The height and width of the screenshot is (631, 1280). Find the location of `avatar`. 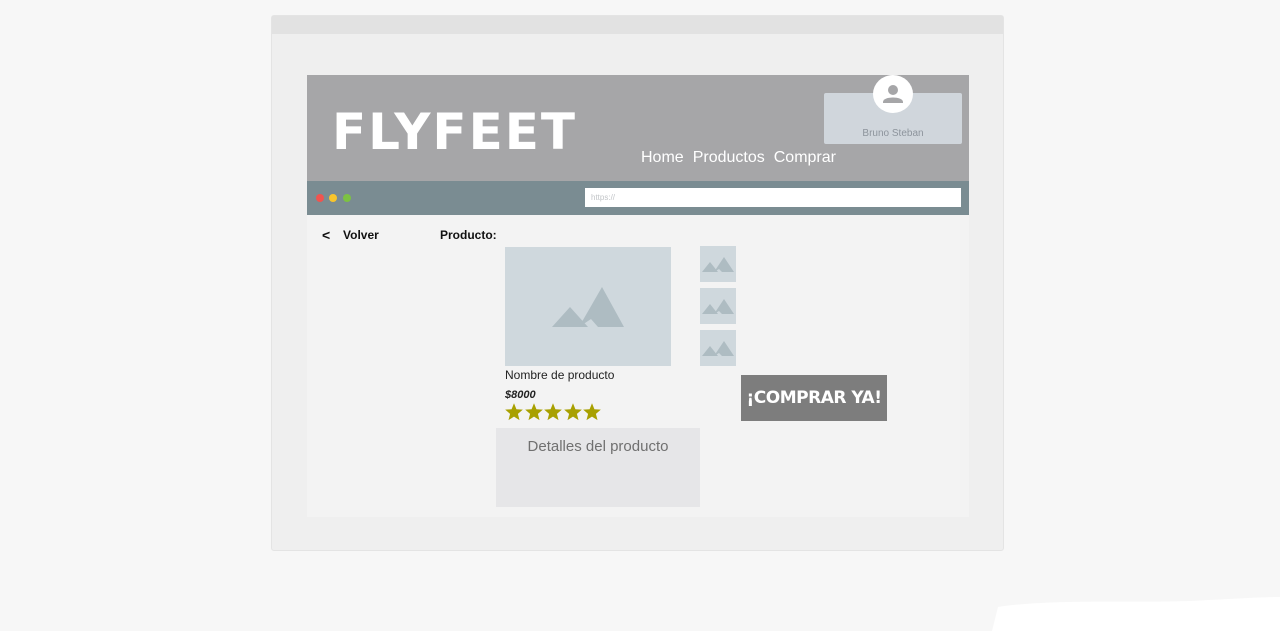

avatar is located at coordinates (893, 94).